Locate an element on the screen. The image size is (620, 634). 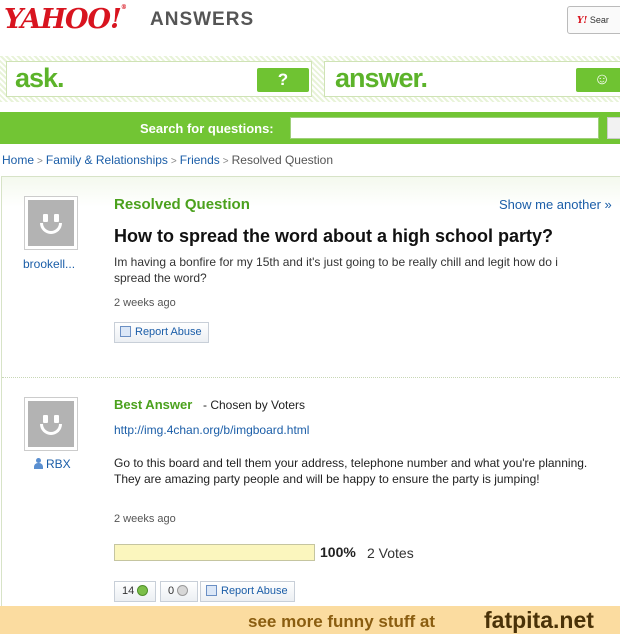
show-another-link: Show me another » is located at coordinates (555, 204).